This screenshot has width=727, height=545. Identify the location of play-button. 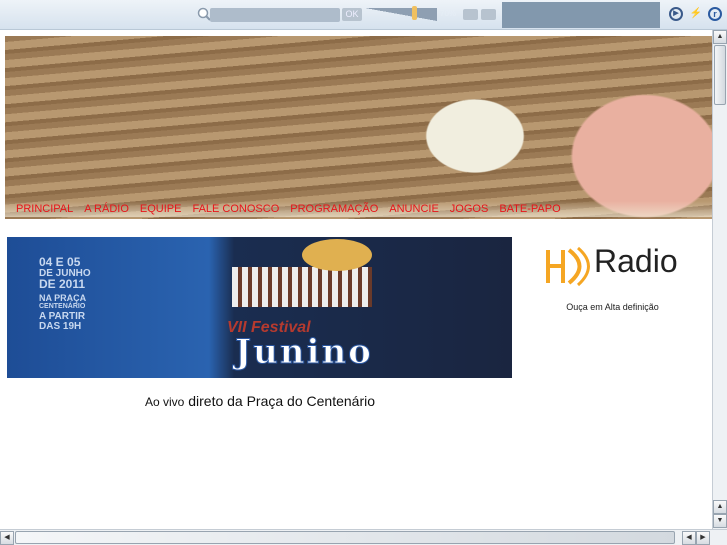
(470, 14).